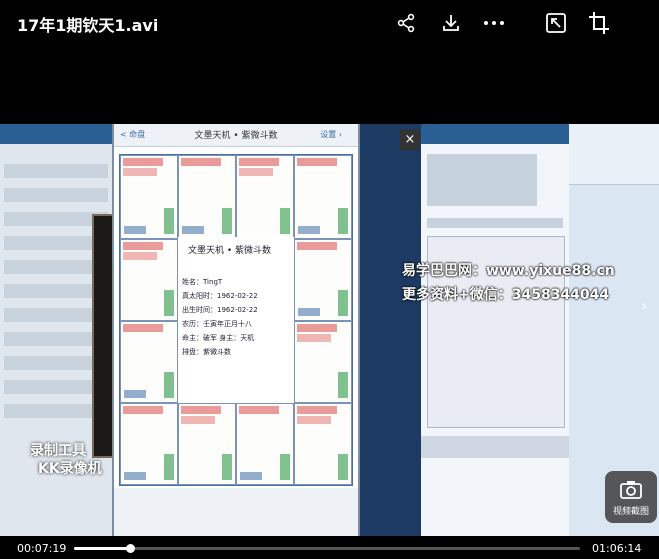 The height and width of the screenshot is (559, 659). Describe the element at coordinates (42, 548) in the screenshot. I see `current-time: 00:07:19` at that location.